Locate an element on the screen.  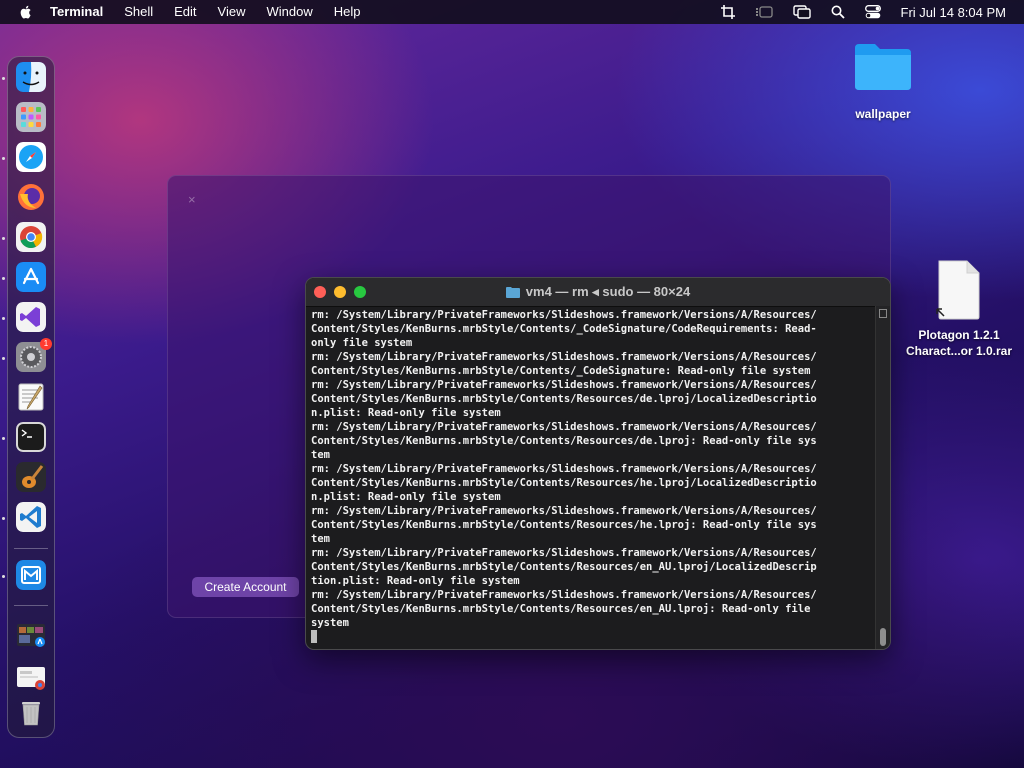
desktop-file-label-line2: Charact...or 1.0.rar is located at coordinates (959, 351).